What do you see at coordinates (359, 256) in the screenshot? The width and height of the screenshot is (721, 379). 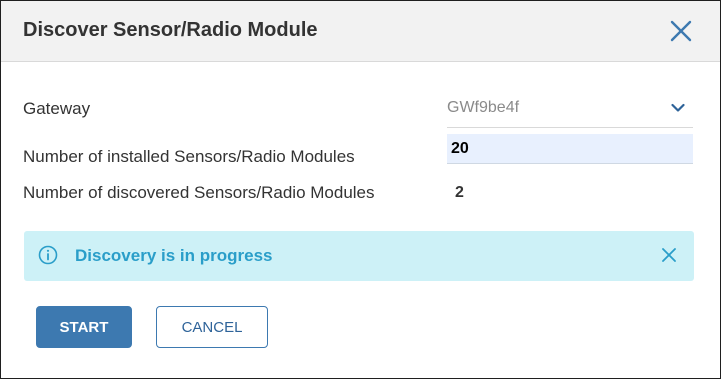 I see `discovery-status-alert: Discovery is in progress` at bounding box center [359, 256].